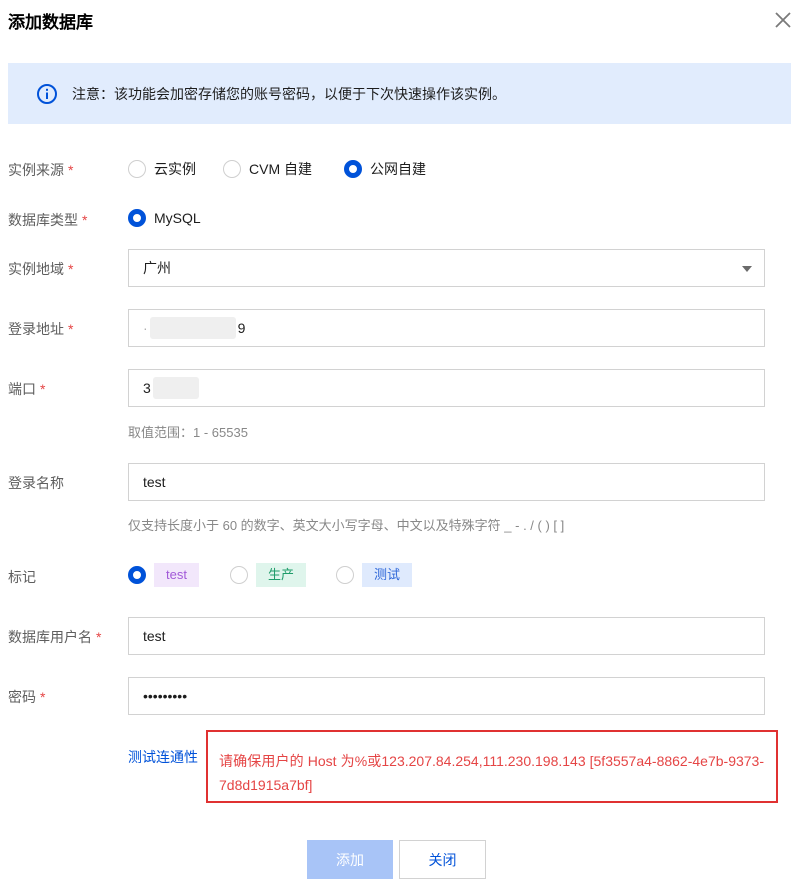 The image size is (799, 885). Describe the element at coordinates (442, 859) in the screenshot. I see `close-button: 关闭` at that location.